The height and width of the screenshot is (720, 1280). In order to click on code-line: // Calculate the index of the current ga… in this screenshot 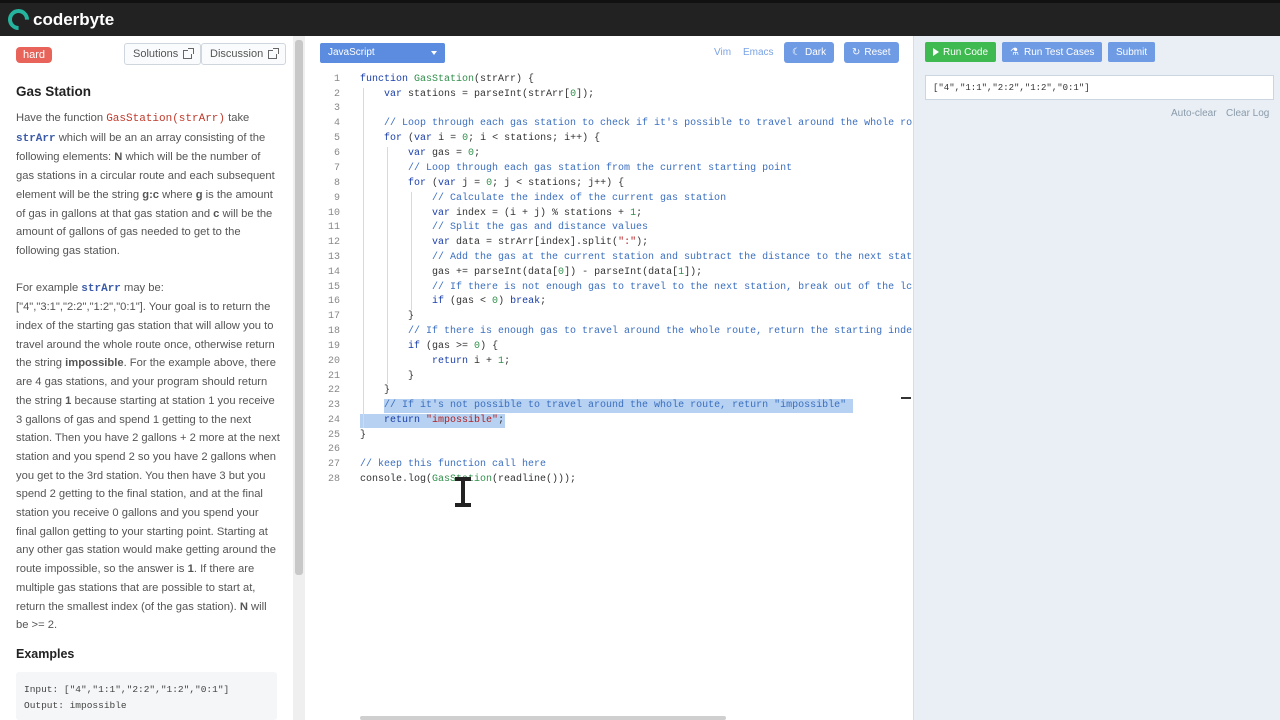, I will do `click(579, 198)`.